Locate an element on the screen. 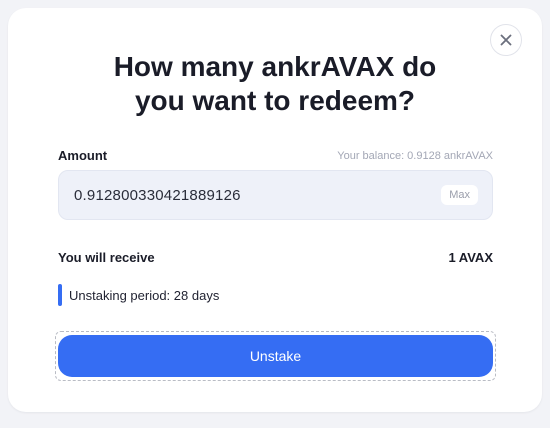  modal-title-line-2: you want to redeem? is located at coordinates (275, 100).